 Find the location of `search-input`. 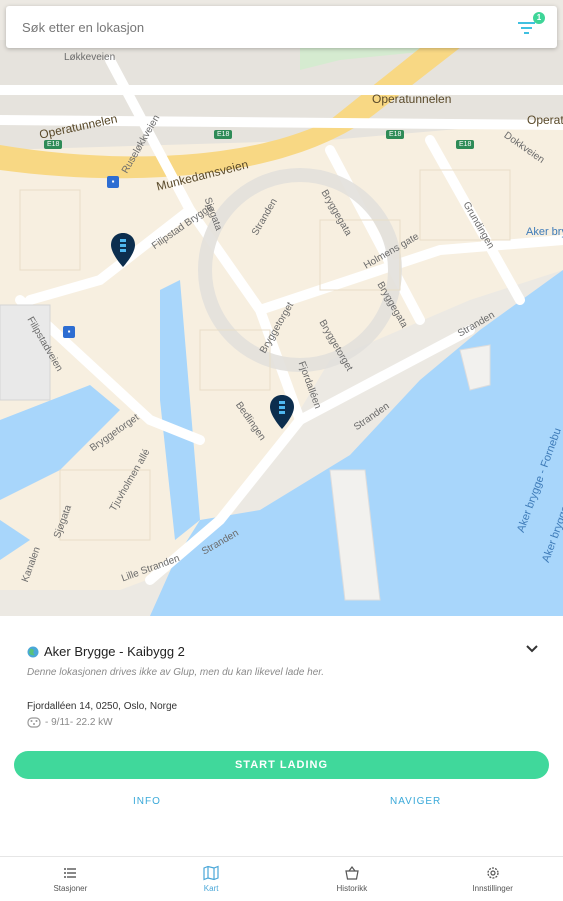

search-input is located at coordinates (267, 27).